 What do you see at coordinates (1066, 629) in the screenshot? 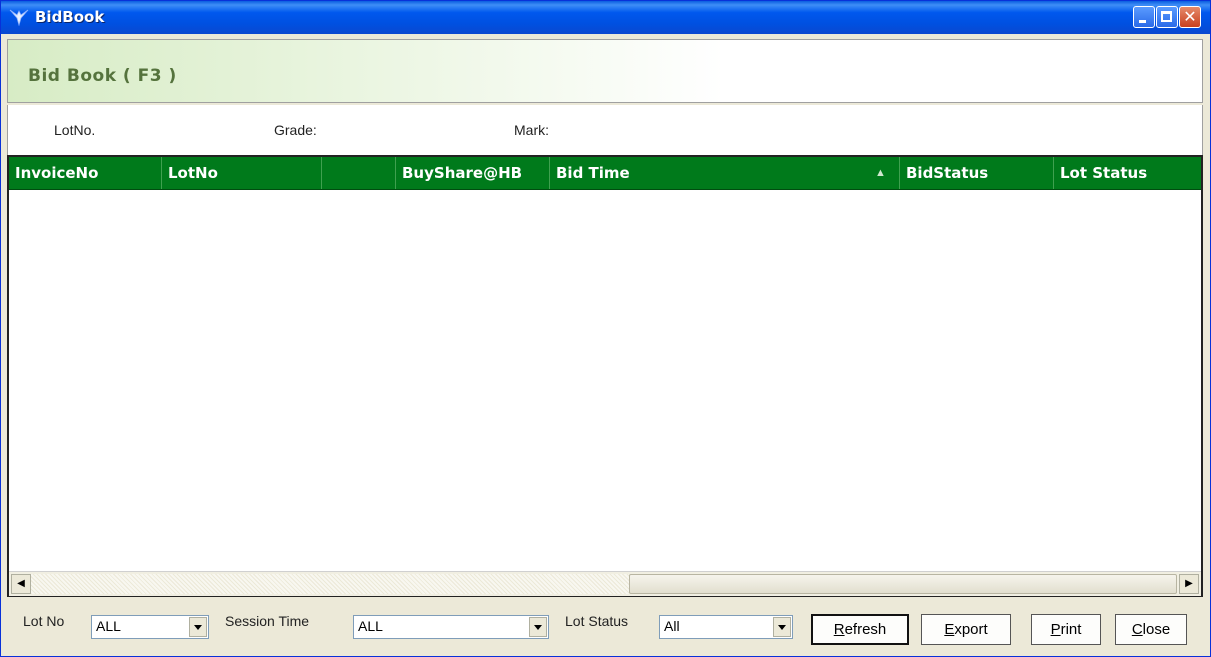
I see `print-button: Print` at bounding box center [1066, 629].